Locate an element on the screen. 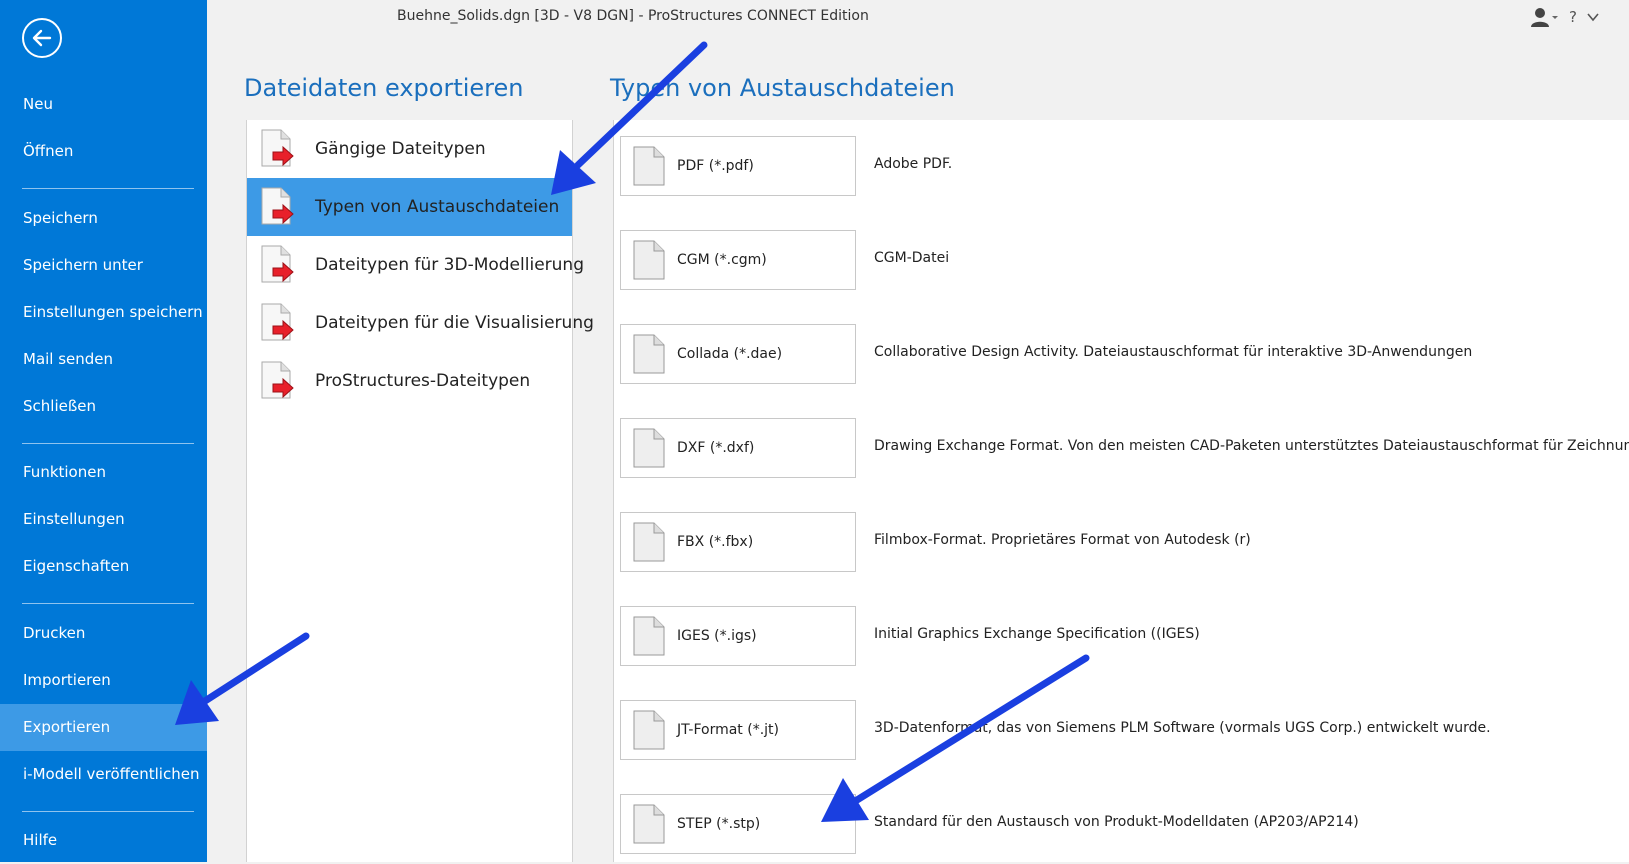  back-button is located at coordinates (42, 38).